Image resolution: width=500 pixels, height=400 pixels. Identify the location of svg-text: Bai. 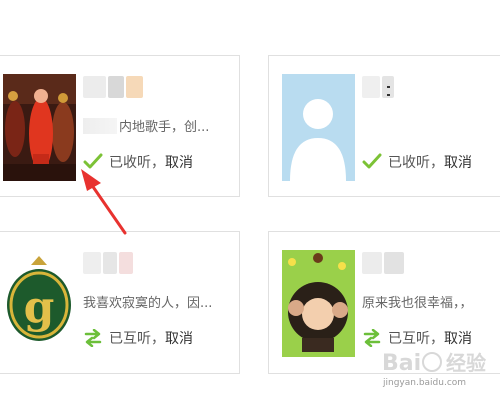
(401, 363).